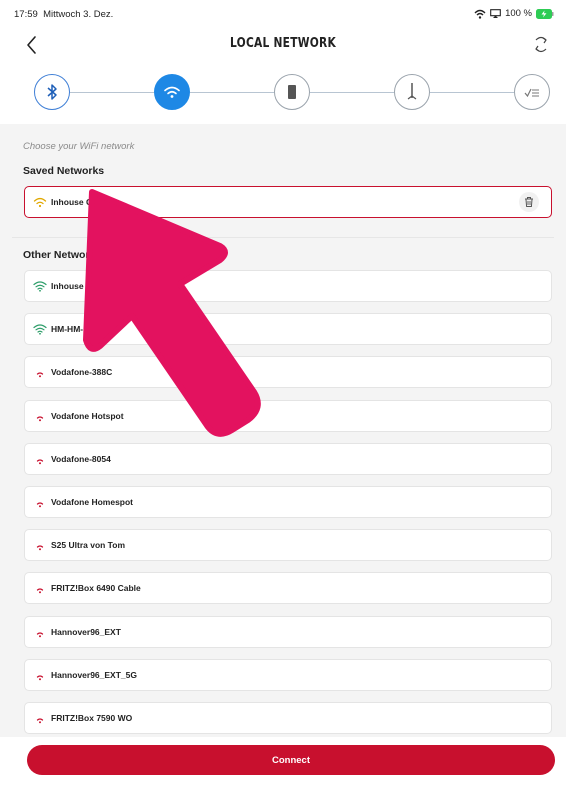 Image resolution: width=566 pixels, height=796 pixels. I want to click on saved-network-row: Inhouse G…Hz, so click(288, 202).